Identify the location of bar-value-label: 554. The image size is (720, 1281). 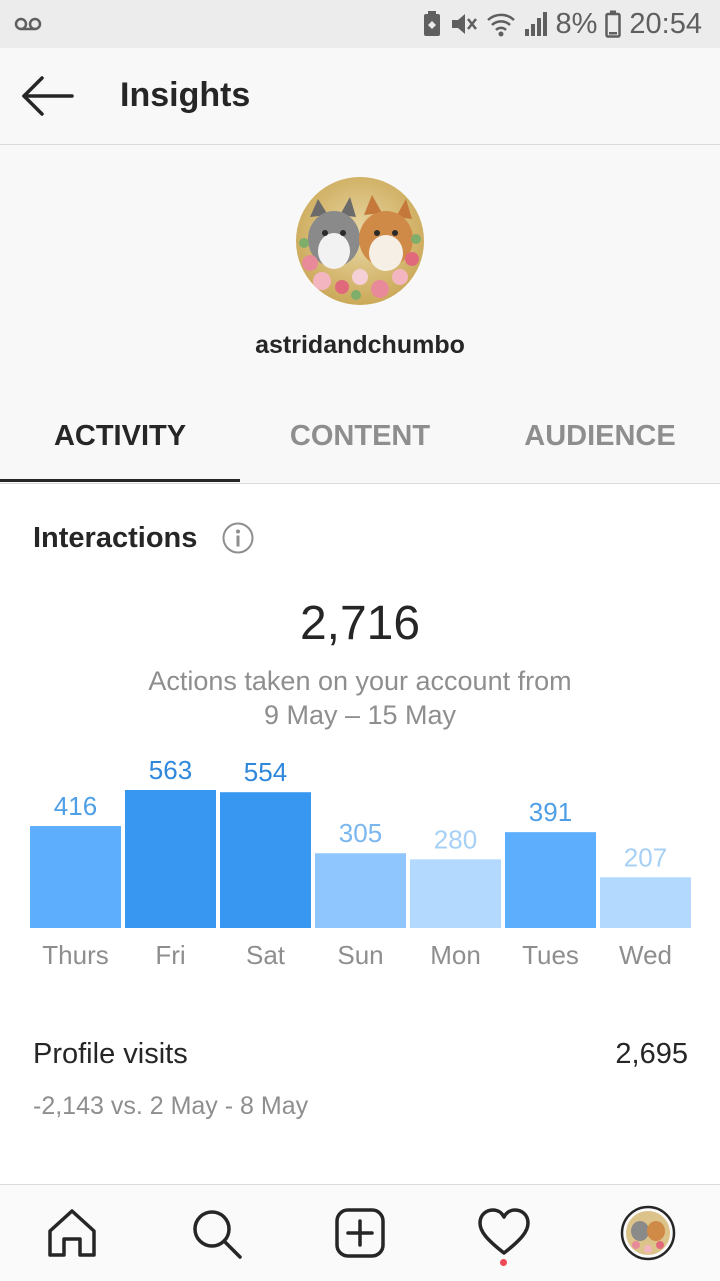
(265, 772).